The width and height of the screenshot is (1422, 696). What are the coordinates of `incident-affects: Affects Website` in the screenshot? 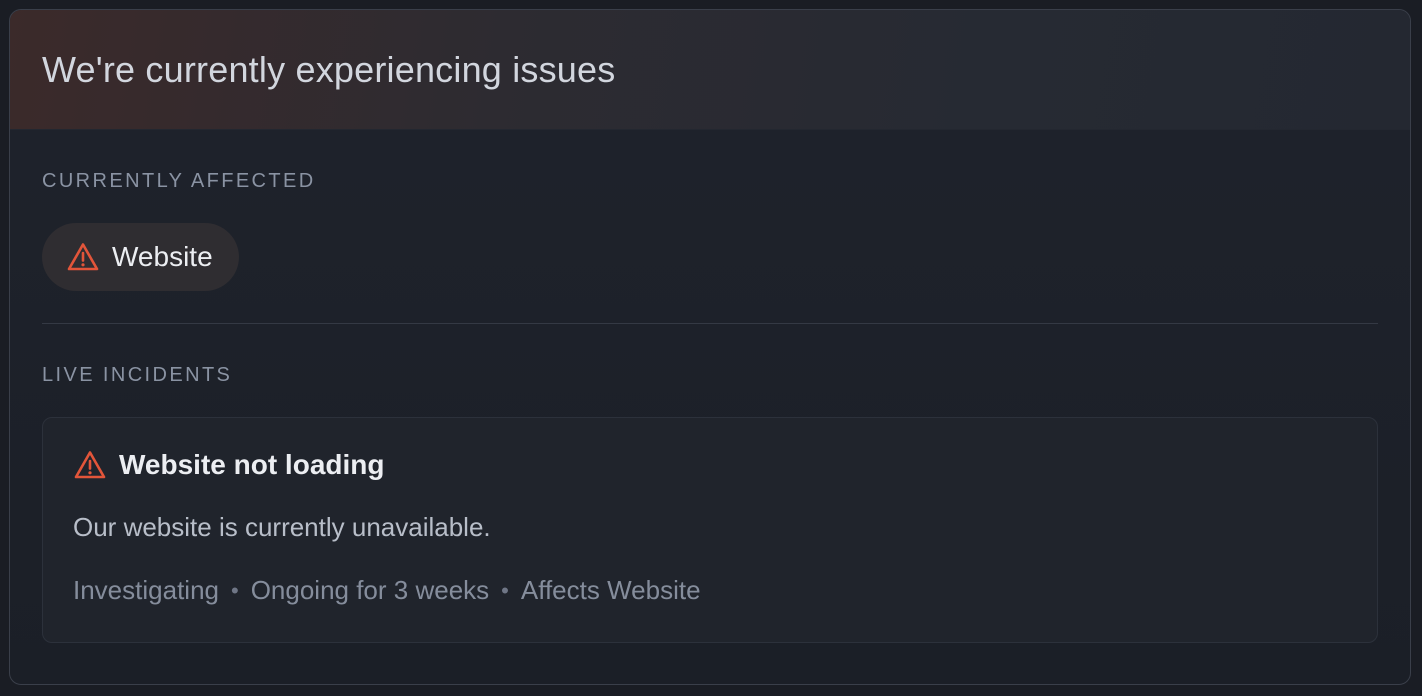 It's located at (610, 590).